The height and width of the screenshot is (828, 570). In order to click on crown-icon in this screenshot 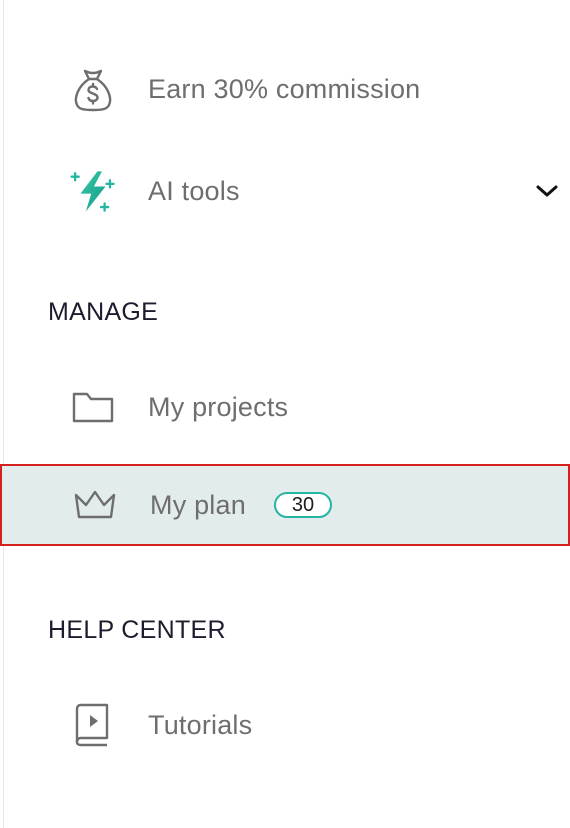, I will do `click(95, 505)`.